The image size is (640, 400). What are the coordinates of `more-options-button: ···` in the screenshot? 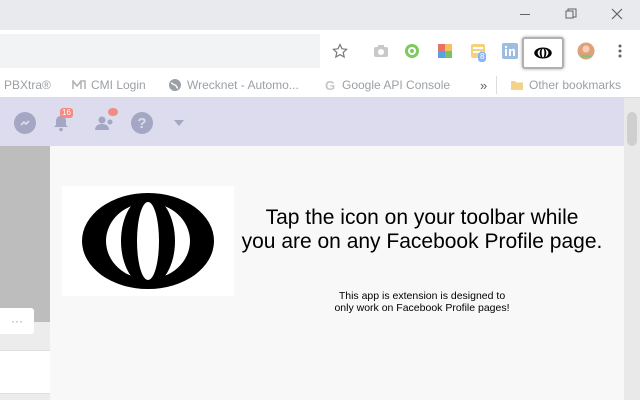 It's located at (17, 321).